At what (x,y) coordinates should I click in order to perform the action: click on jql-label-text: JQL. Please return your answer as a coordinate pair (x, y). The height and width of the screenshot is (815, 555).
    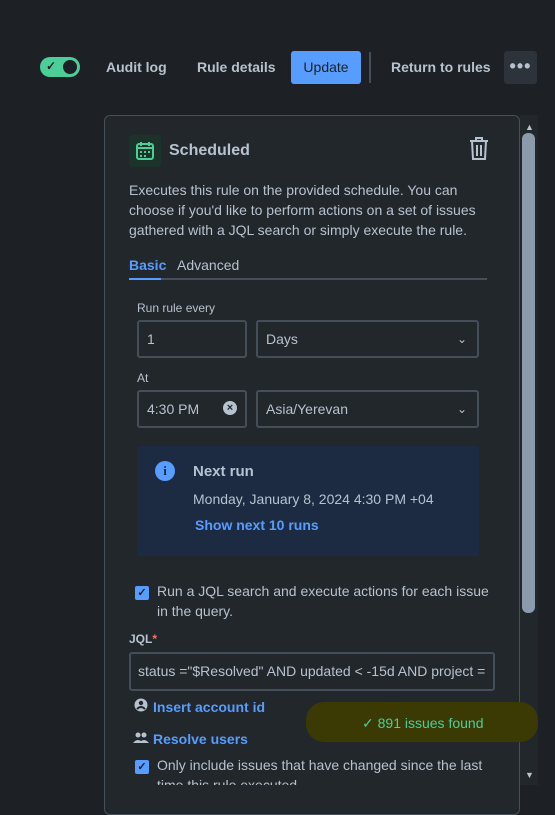
    Looking at the image, I should click on (141, 639).